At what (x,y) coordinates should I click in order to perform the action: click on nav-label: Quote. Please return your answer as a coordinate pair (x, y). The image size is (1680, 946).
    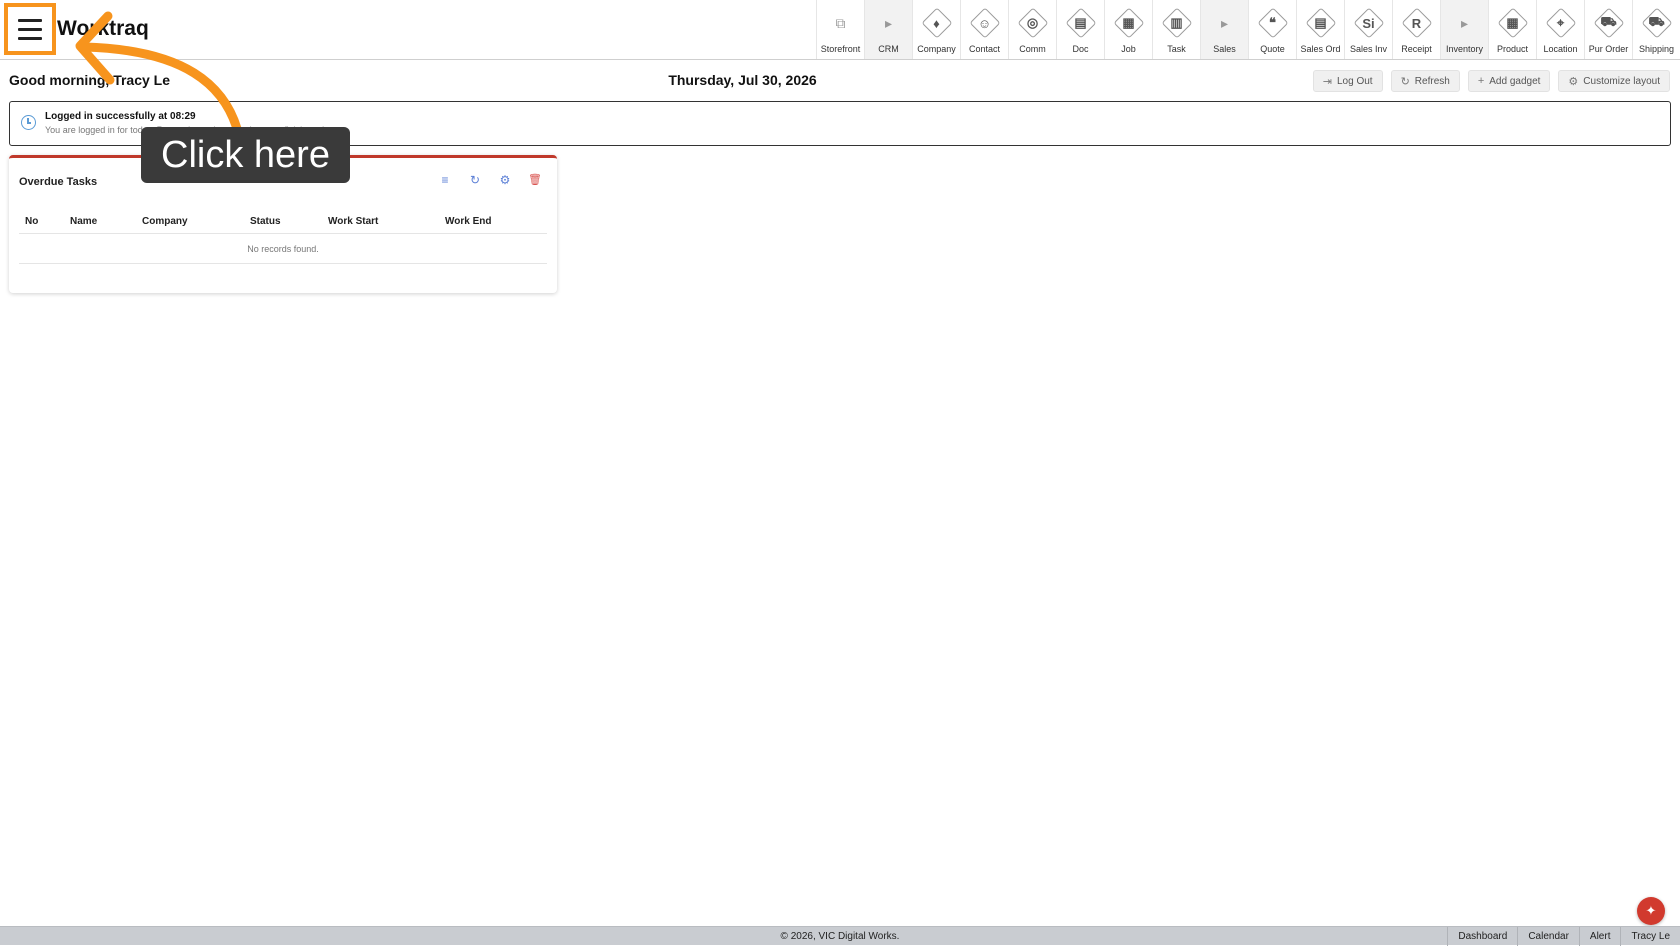
    Looking at the image, I should click on (1272, 49).